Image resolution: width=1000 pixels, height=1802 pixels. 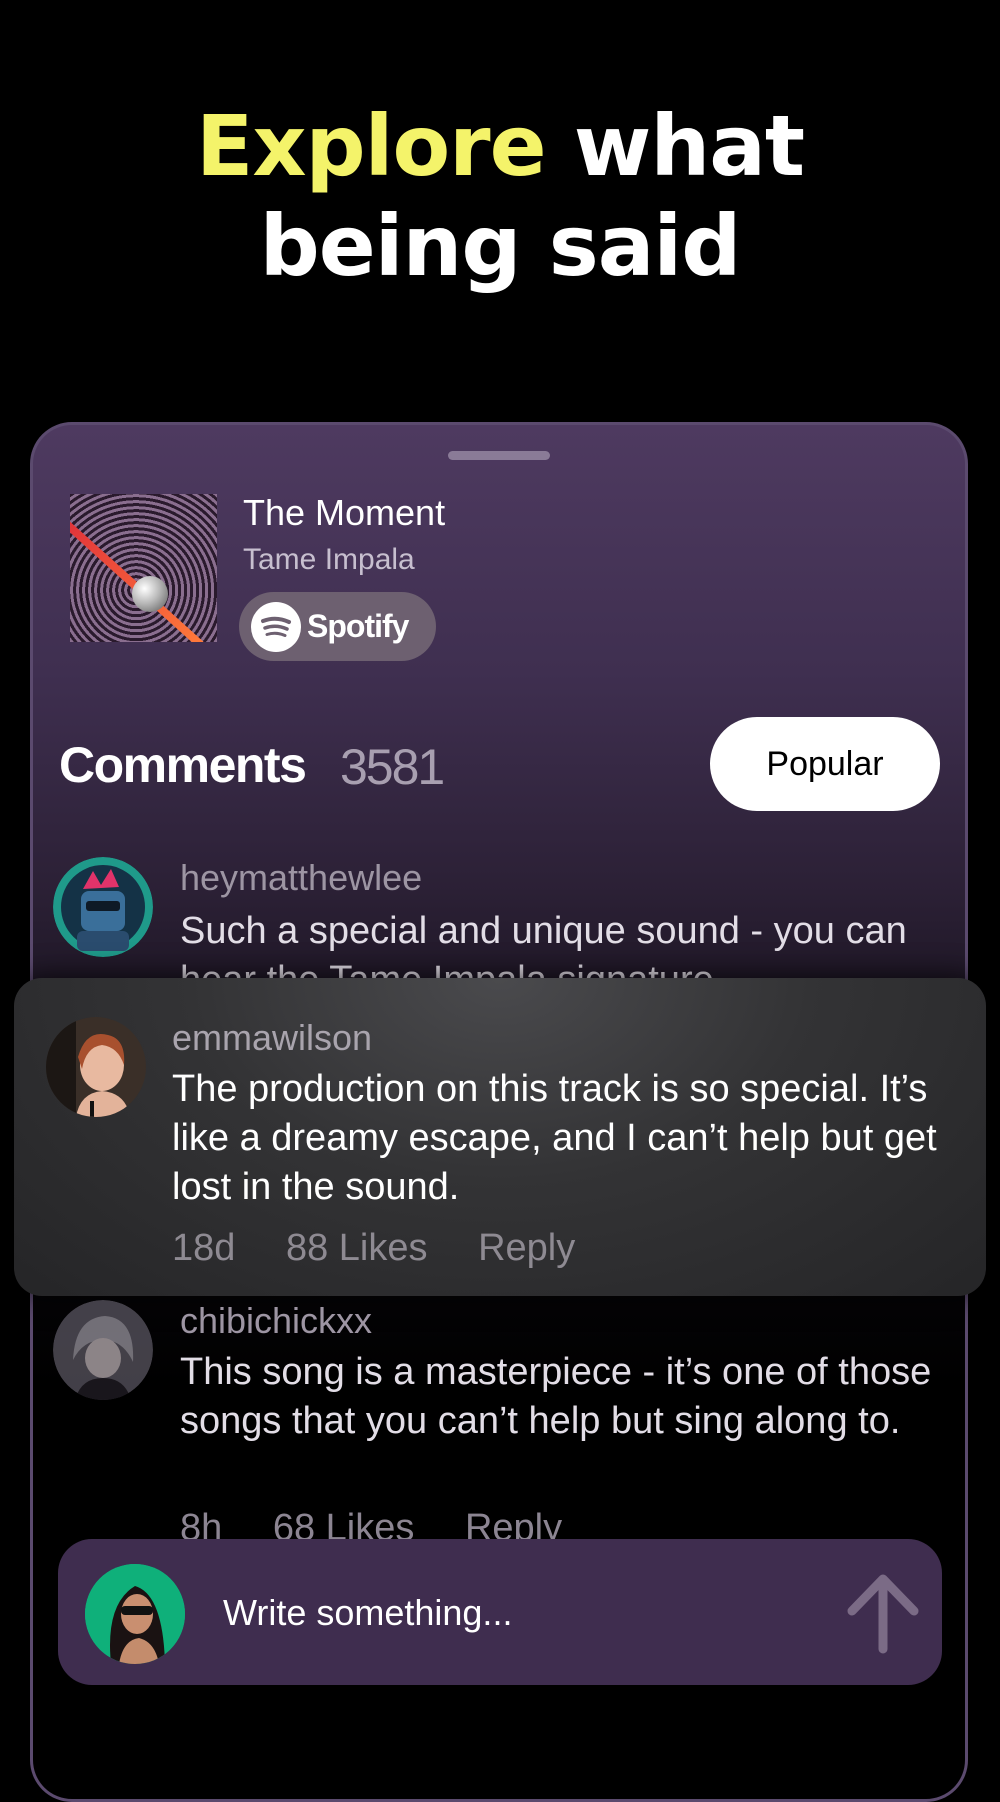 I want to click on comments-heading: Comments, so click(x=183, y=765).